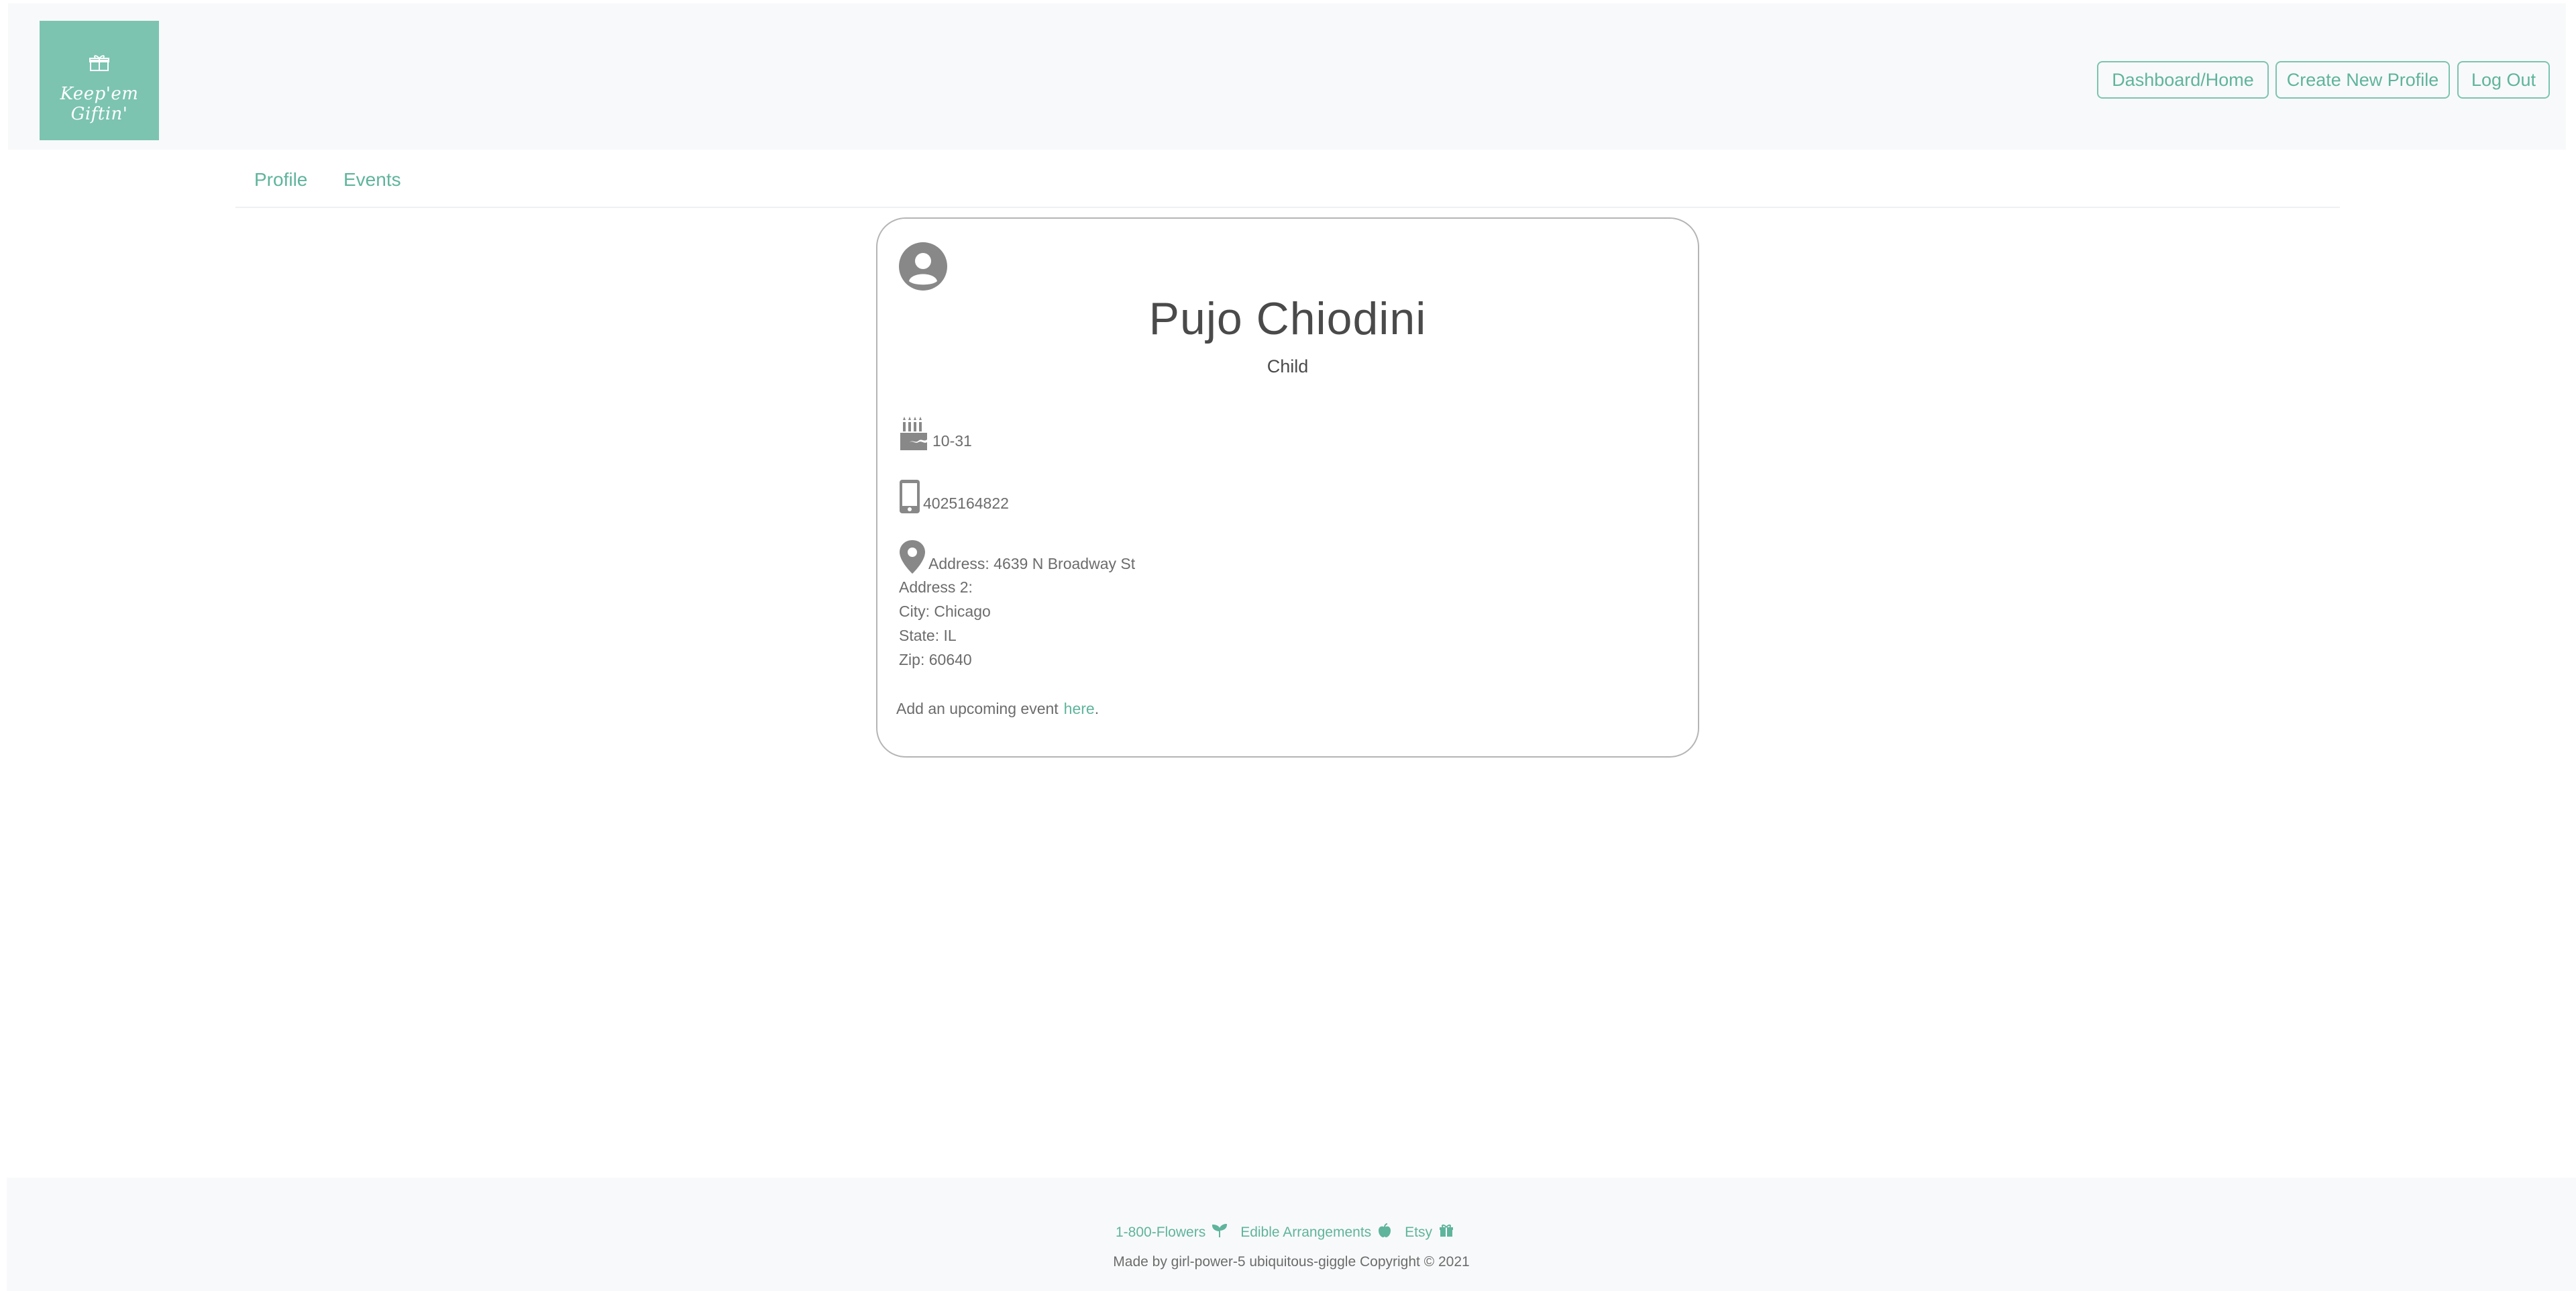 This screenshot has width=2576, height=1291. I want to click on footer-link-etsy: Etsy, so click(1418, 1233).